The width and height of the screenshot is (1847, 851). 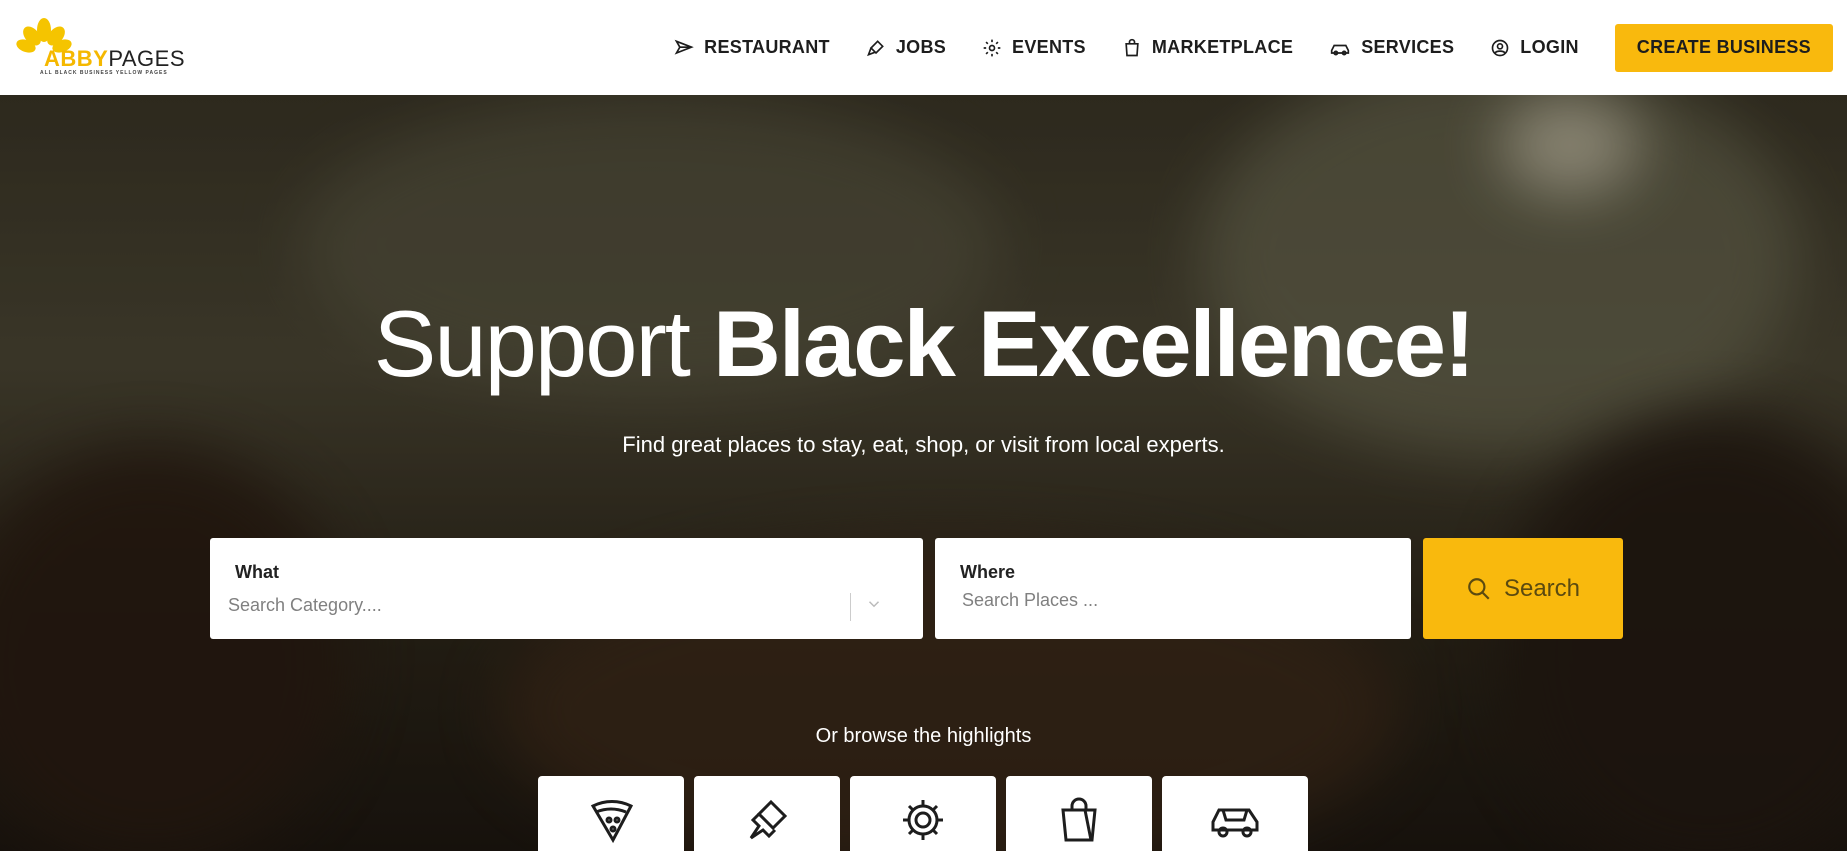 What do you see at coordinates (921, 47) in the screenshot?
I see `nav-jobs-label: JOBS` at bounding box center [921, 47].